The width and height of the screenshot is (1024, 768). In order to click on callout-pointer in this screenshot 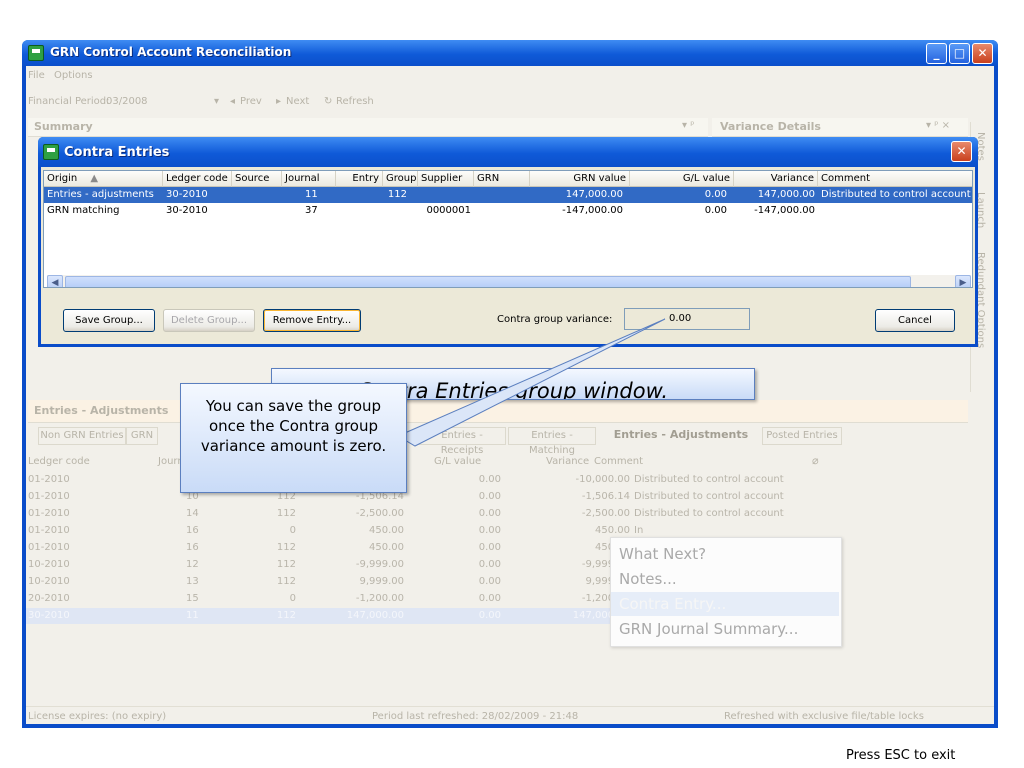, I will do `click(531, 382)`.